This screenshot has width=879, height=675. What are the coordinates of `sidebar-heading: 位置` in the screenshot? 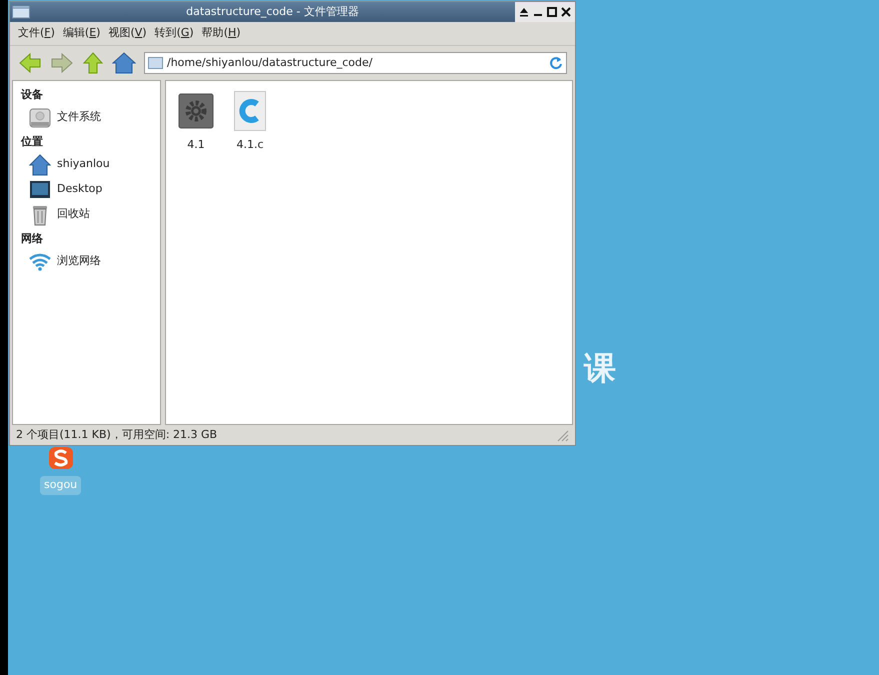 It's located at (32, 142).